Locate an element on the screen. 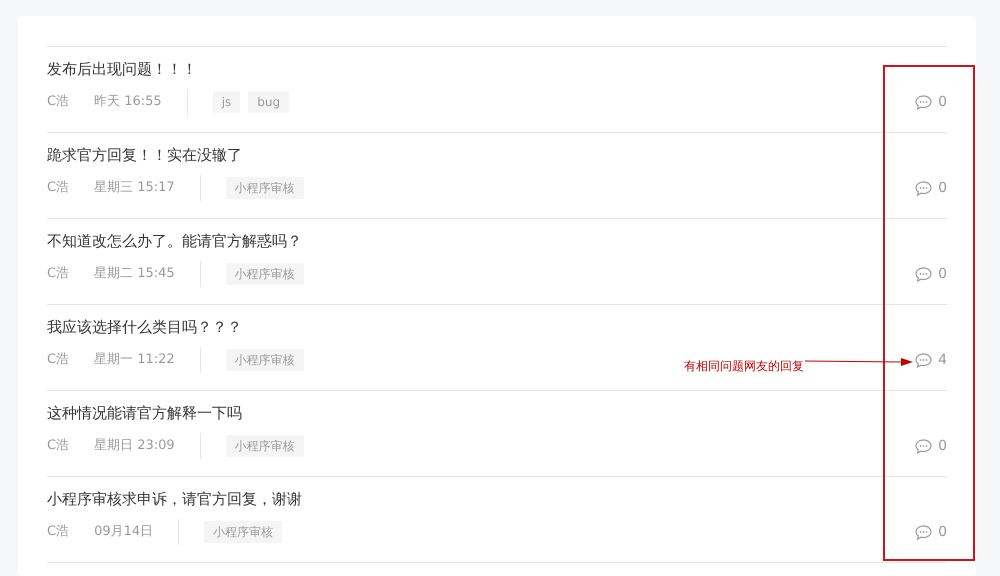 Image resolution: width=1000 pixels, height=576 pixels. tag: bug is located at coordinates (269, 102).